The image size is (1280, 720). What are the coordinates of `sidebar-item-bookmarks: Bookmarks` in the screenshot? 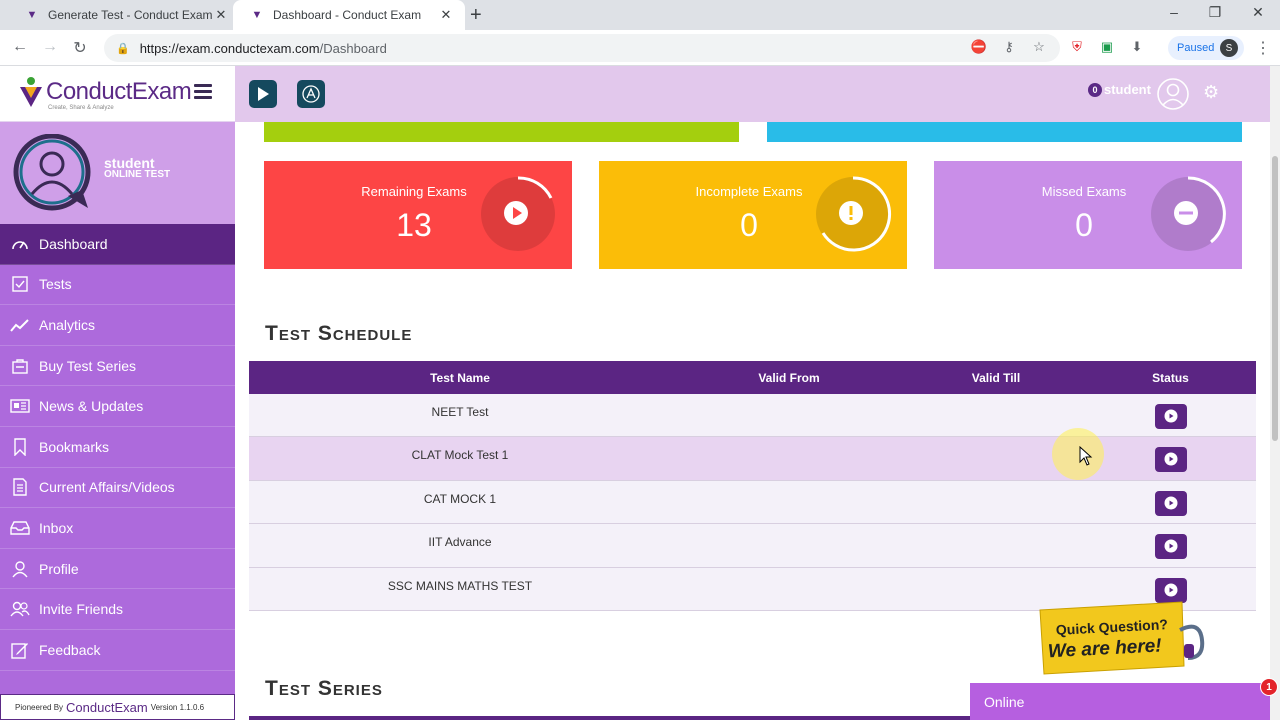 It's located at (117, 447).